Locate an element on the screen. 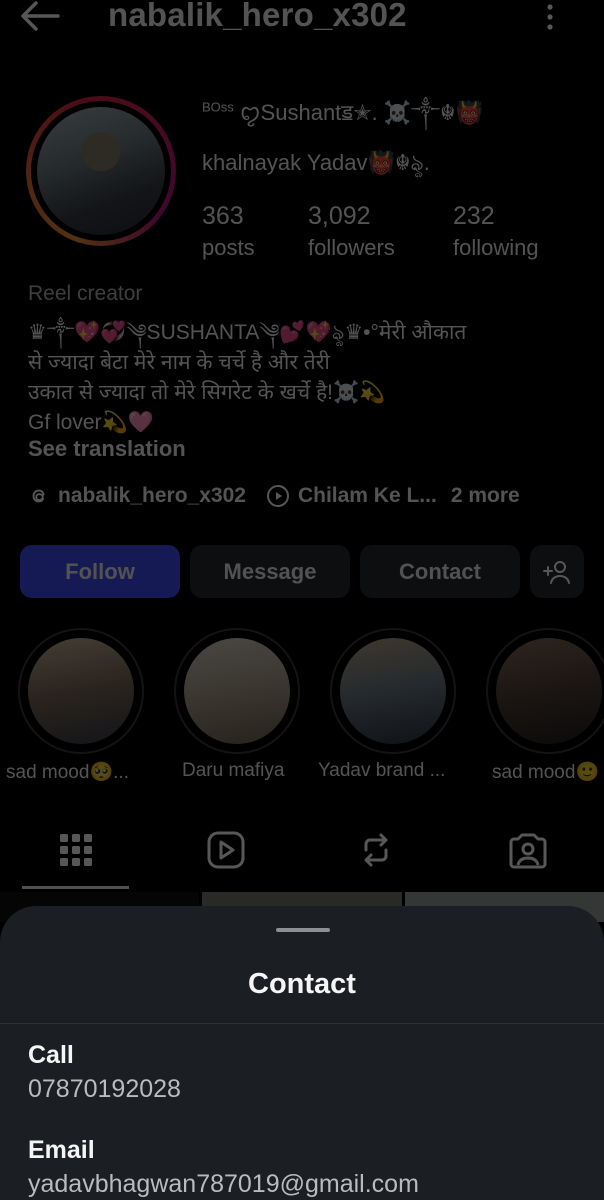 The width and height of the screenshot is (604, 1200). call-label: Call is located at coordinates (51, 1055).